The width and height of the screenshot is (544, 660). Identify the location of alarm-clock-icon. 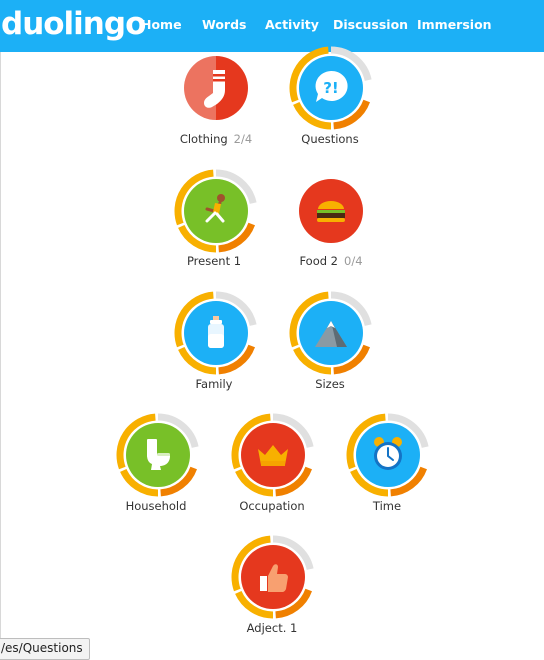
(388, 453).